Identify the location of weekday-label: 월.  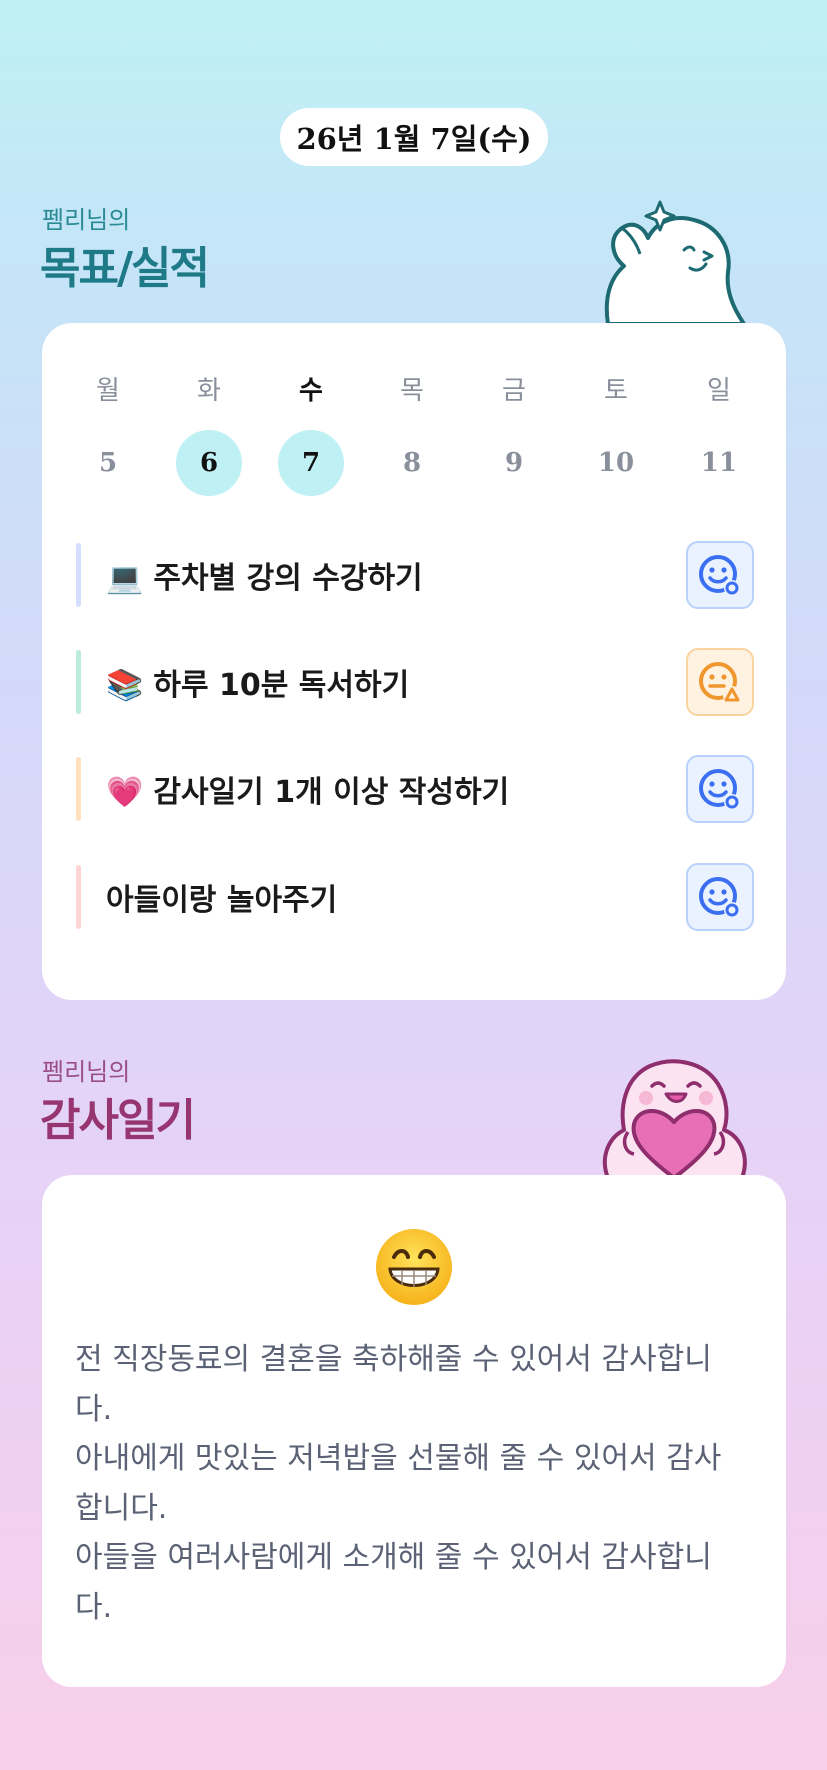
(108, 390).